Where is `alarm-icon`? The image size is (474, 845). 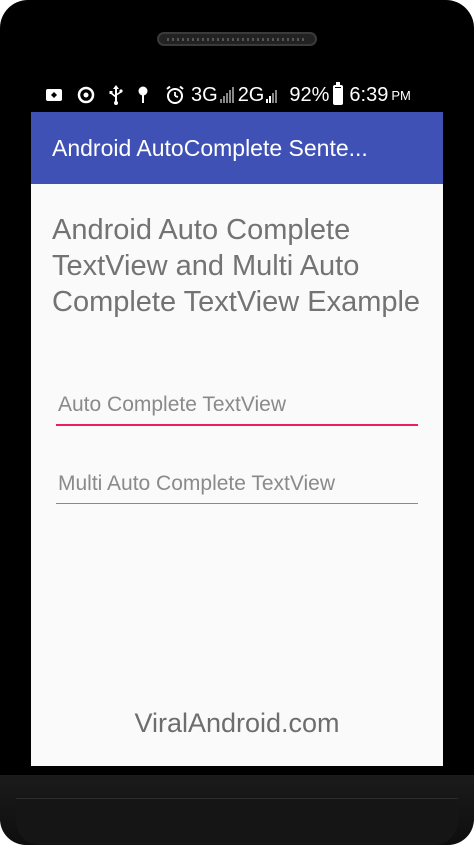
alarm-icon is located at coordinates (175, 95).